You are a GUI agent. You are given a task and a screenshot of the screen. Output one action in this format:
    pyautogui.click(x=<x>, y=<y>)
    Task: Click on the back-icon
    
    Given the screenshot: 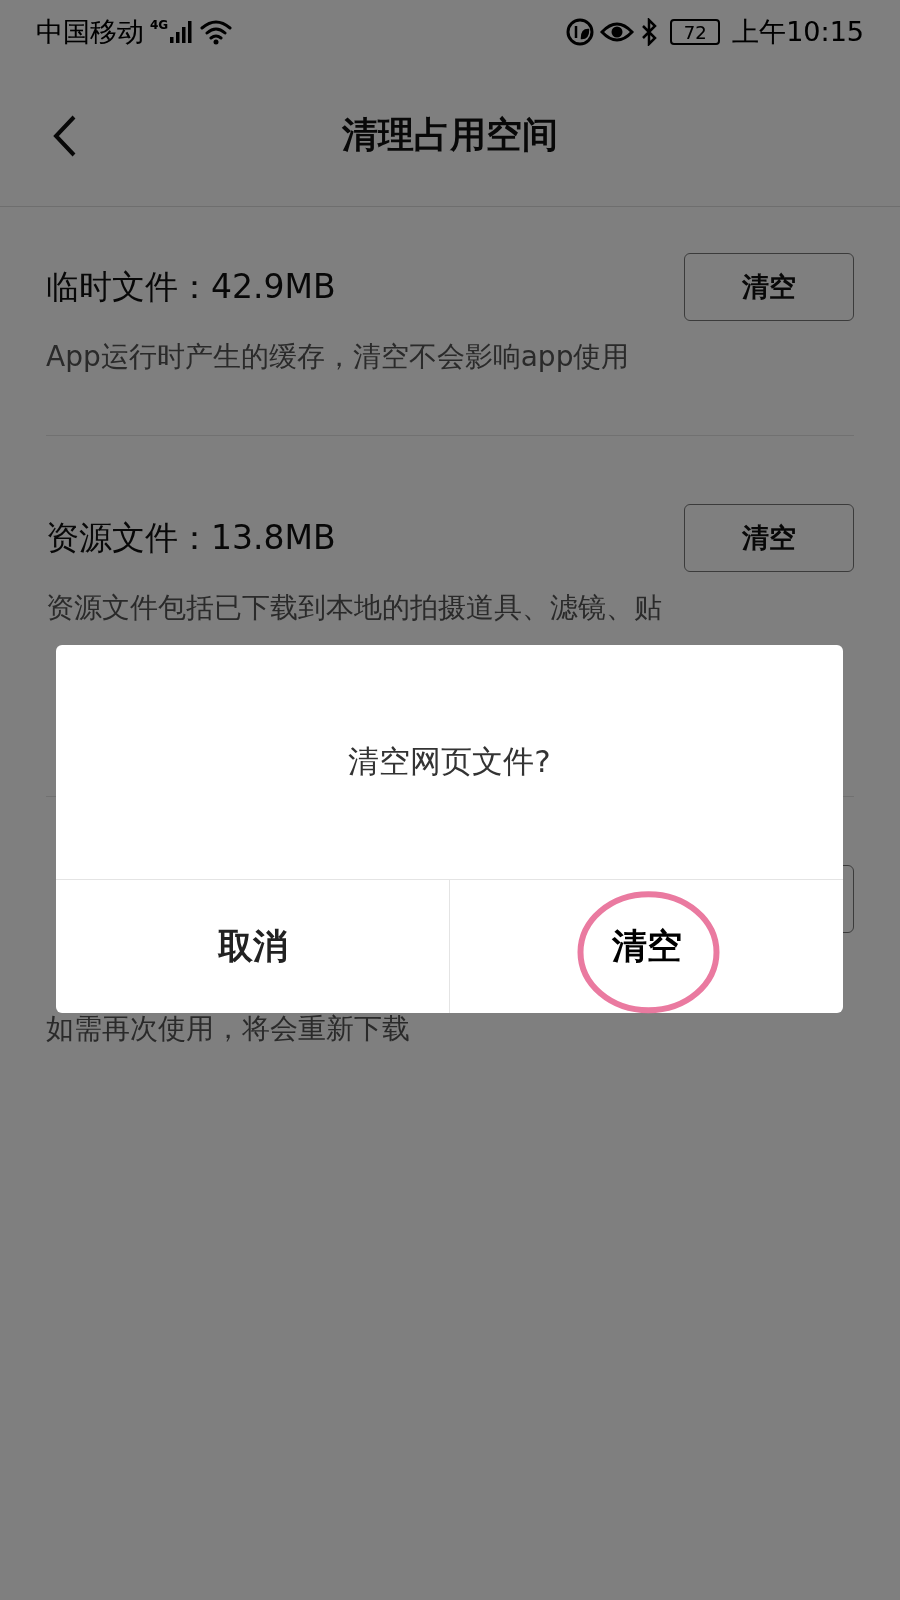 What is the action you would take?
    pyautogui.click(x=65, y=136)
    